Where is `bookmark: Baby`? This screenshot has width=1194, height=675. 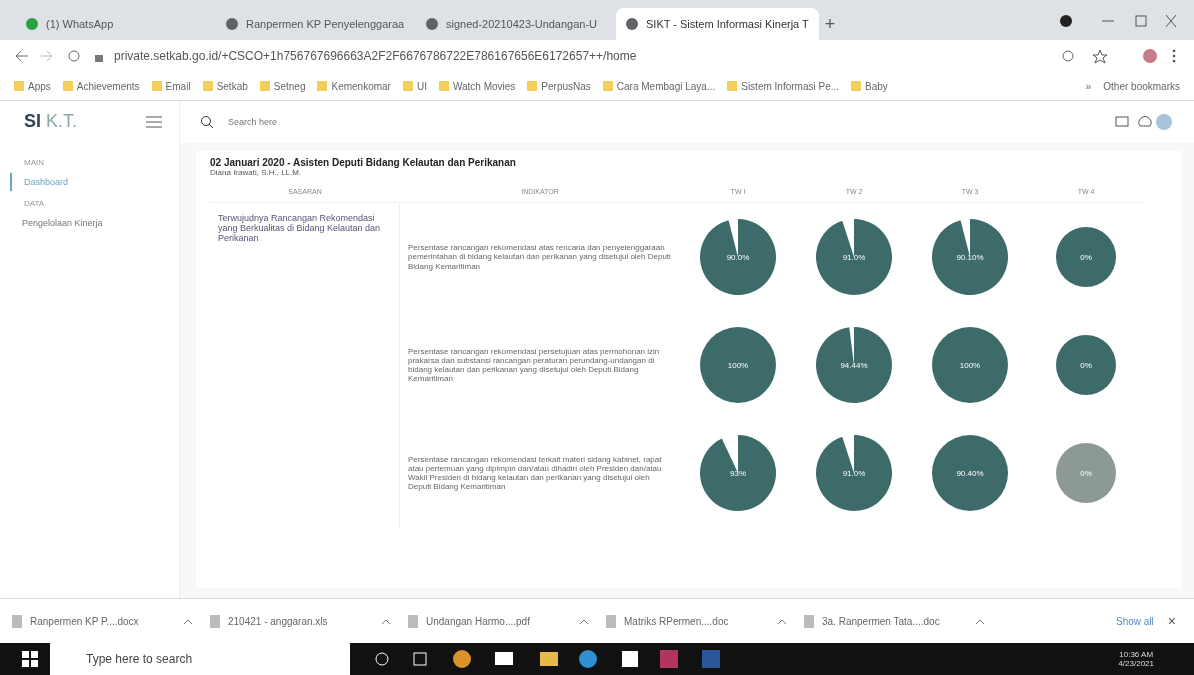
bookmark: Baby is located at coordinates (869, 86).